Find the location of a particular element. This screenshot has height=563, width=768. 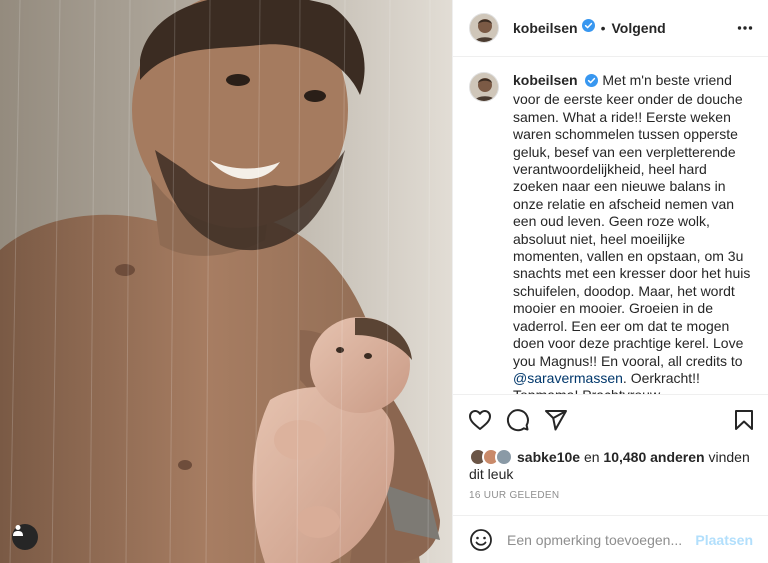

header-username: kobeilsen is located at coordinates (545, 28).